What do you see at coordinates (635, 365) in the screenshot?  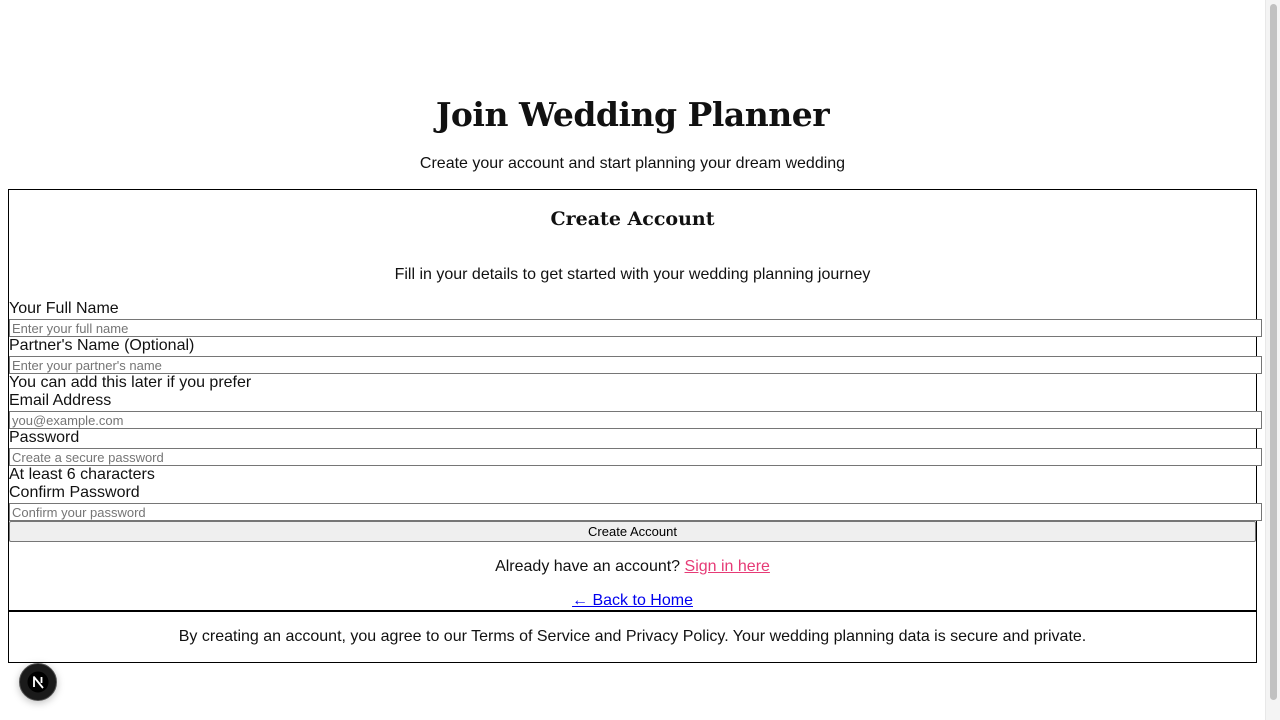 I see `partner-name-input` at bounding box center [635, 365].